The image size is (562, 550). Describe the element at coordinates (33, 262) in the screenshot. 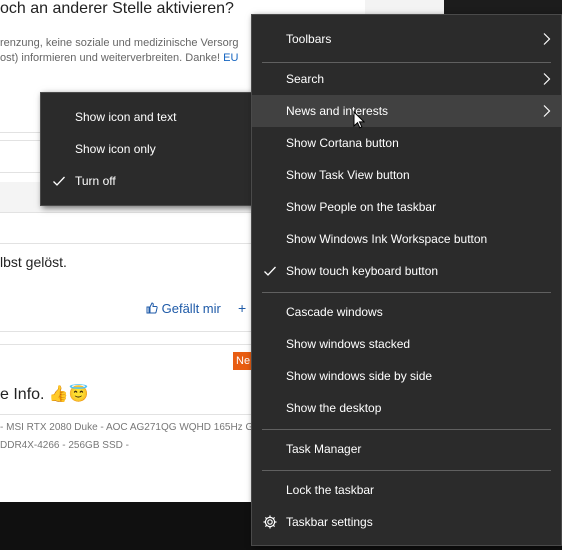

I see `post-text: lbst gelöst.` at that location.